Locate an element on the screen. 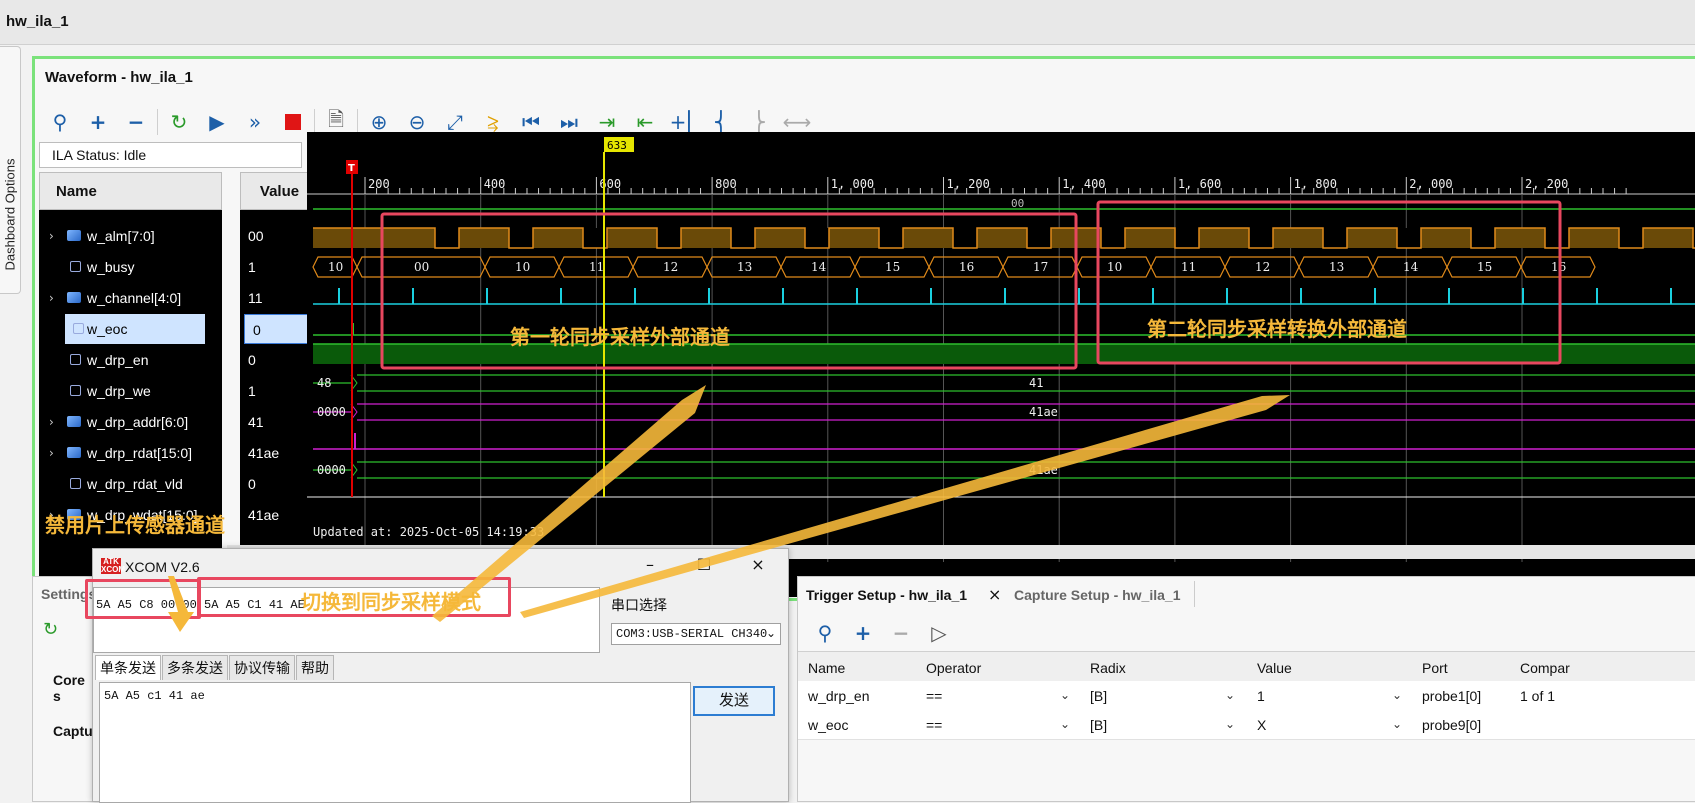  wave-channel-label: 00 is located at coordinates (421, 267).